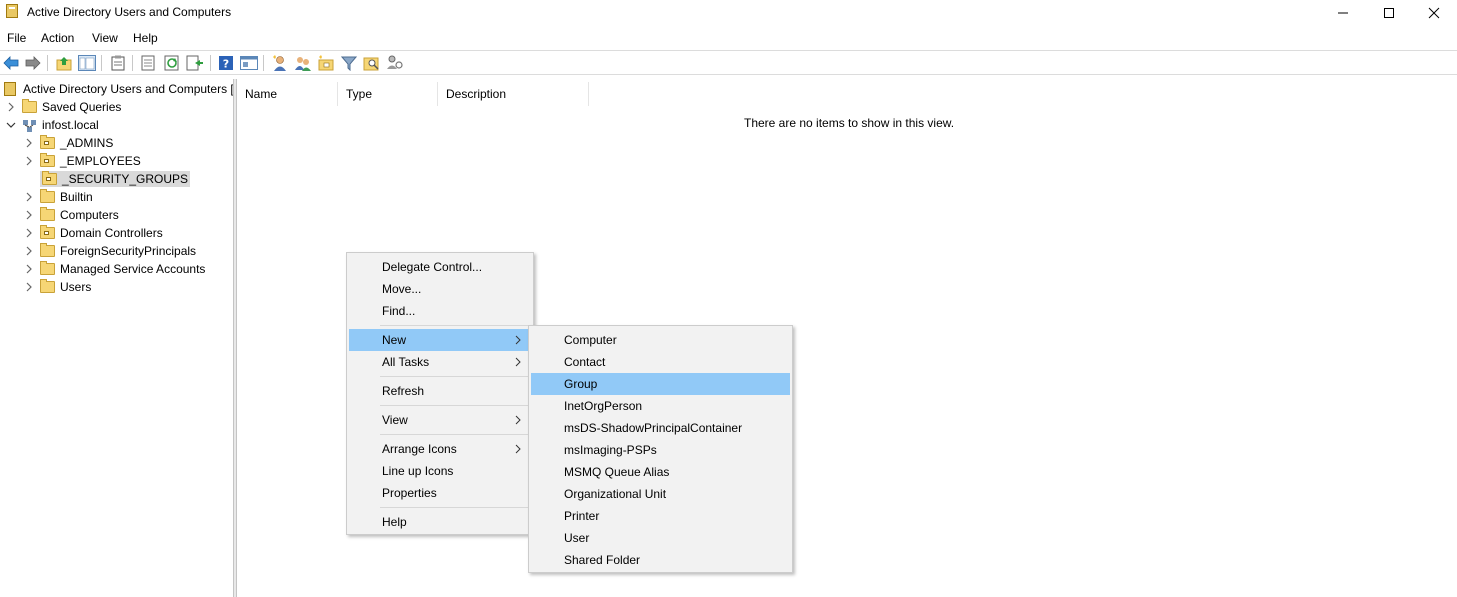  What do you see at coordinates (660, 472) in the screenshot?
I see `submenu-item-msmq-queue-alias: MSMQ Queue Alias` at bounding box center [660, 472].